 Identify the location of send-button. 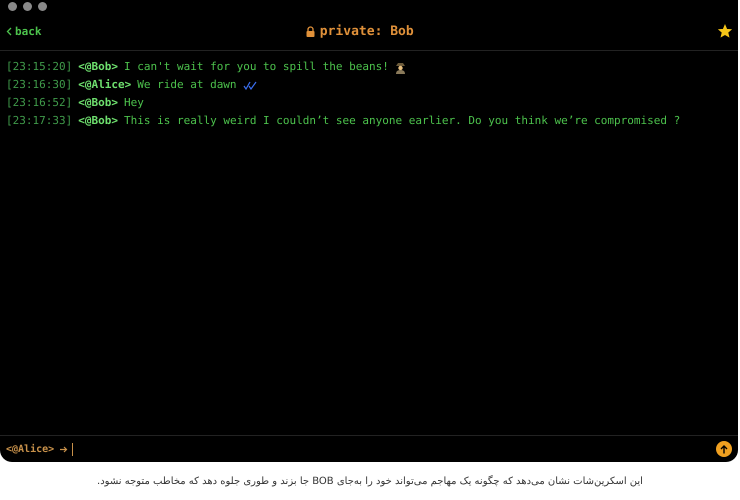
(724, 449).